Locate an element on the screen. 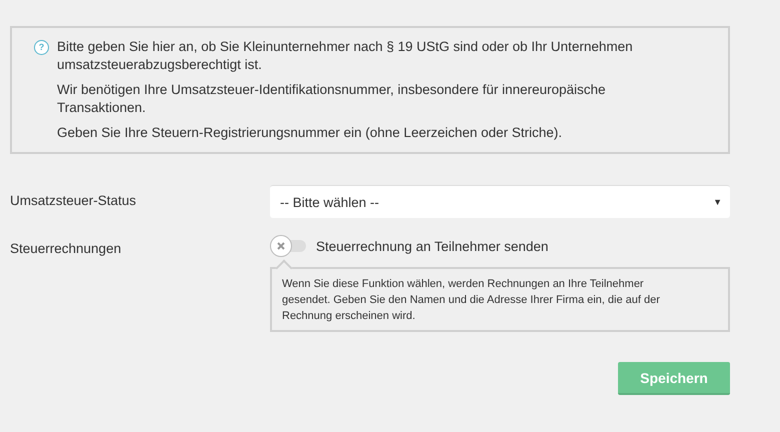 The image size is (780, 432). field-label: Umsatzsteuer-Status is located at coordinates (74, 201).